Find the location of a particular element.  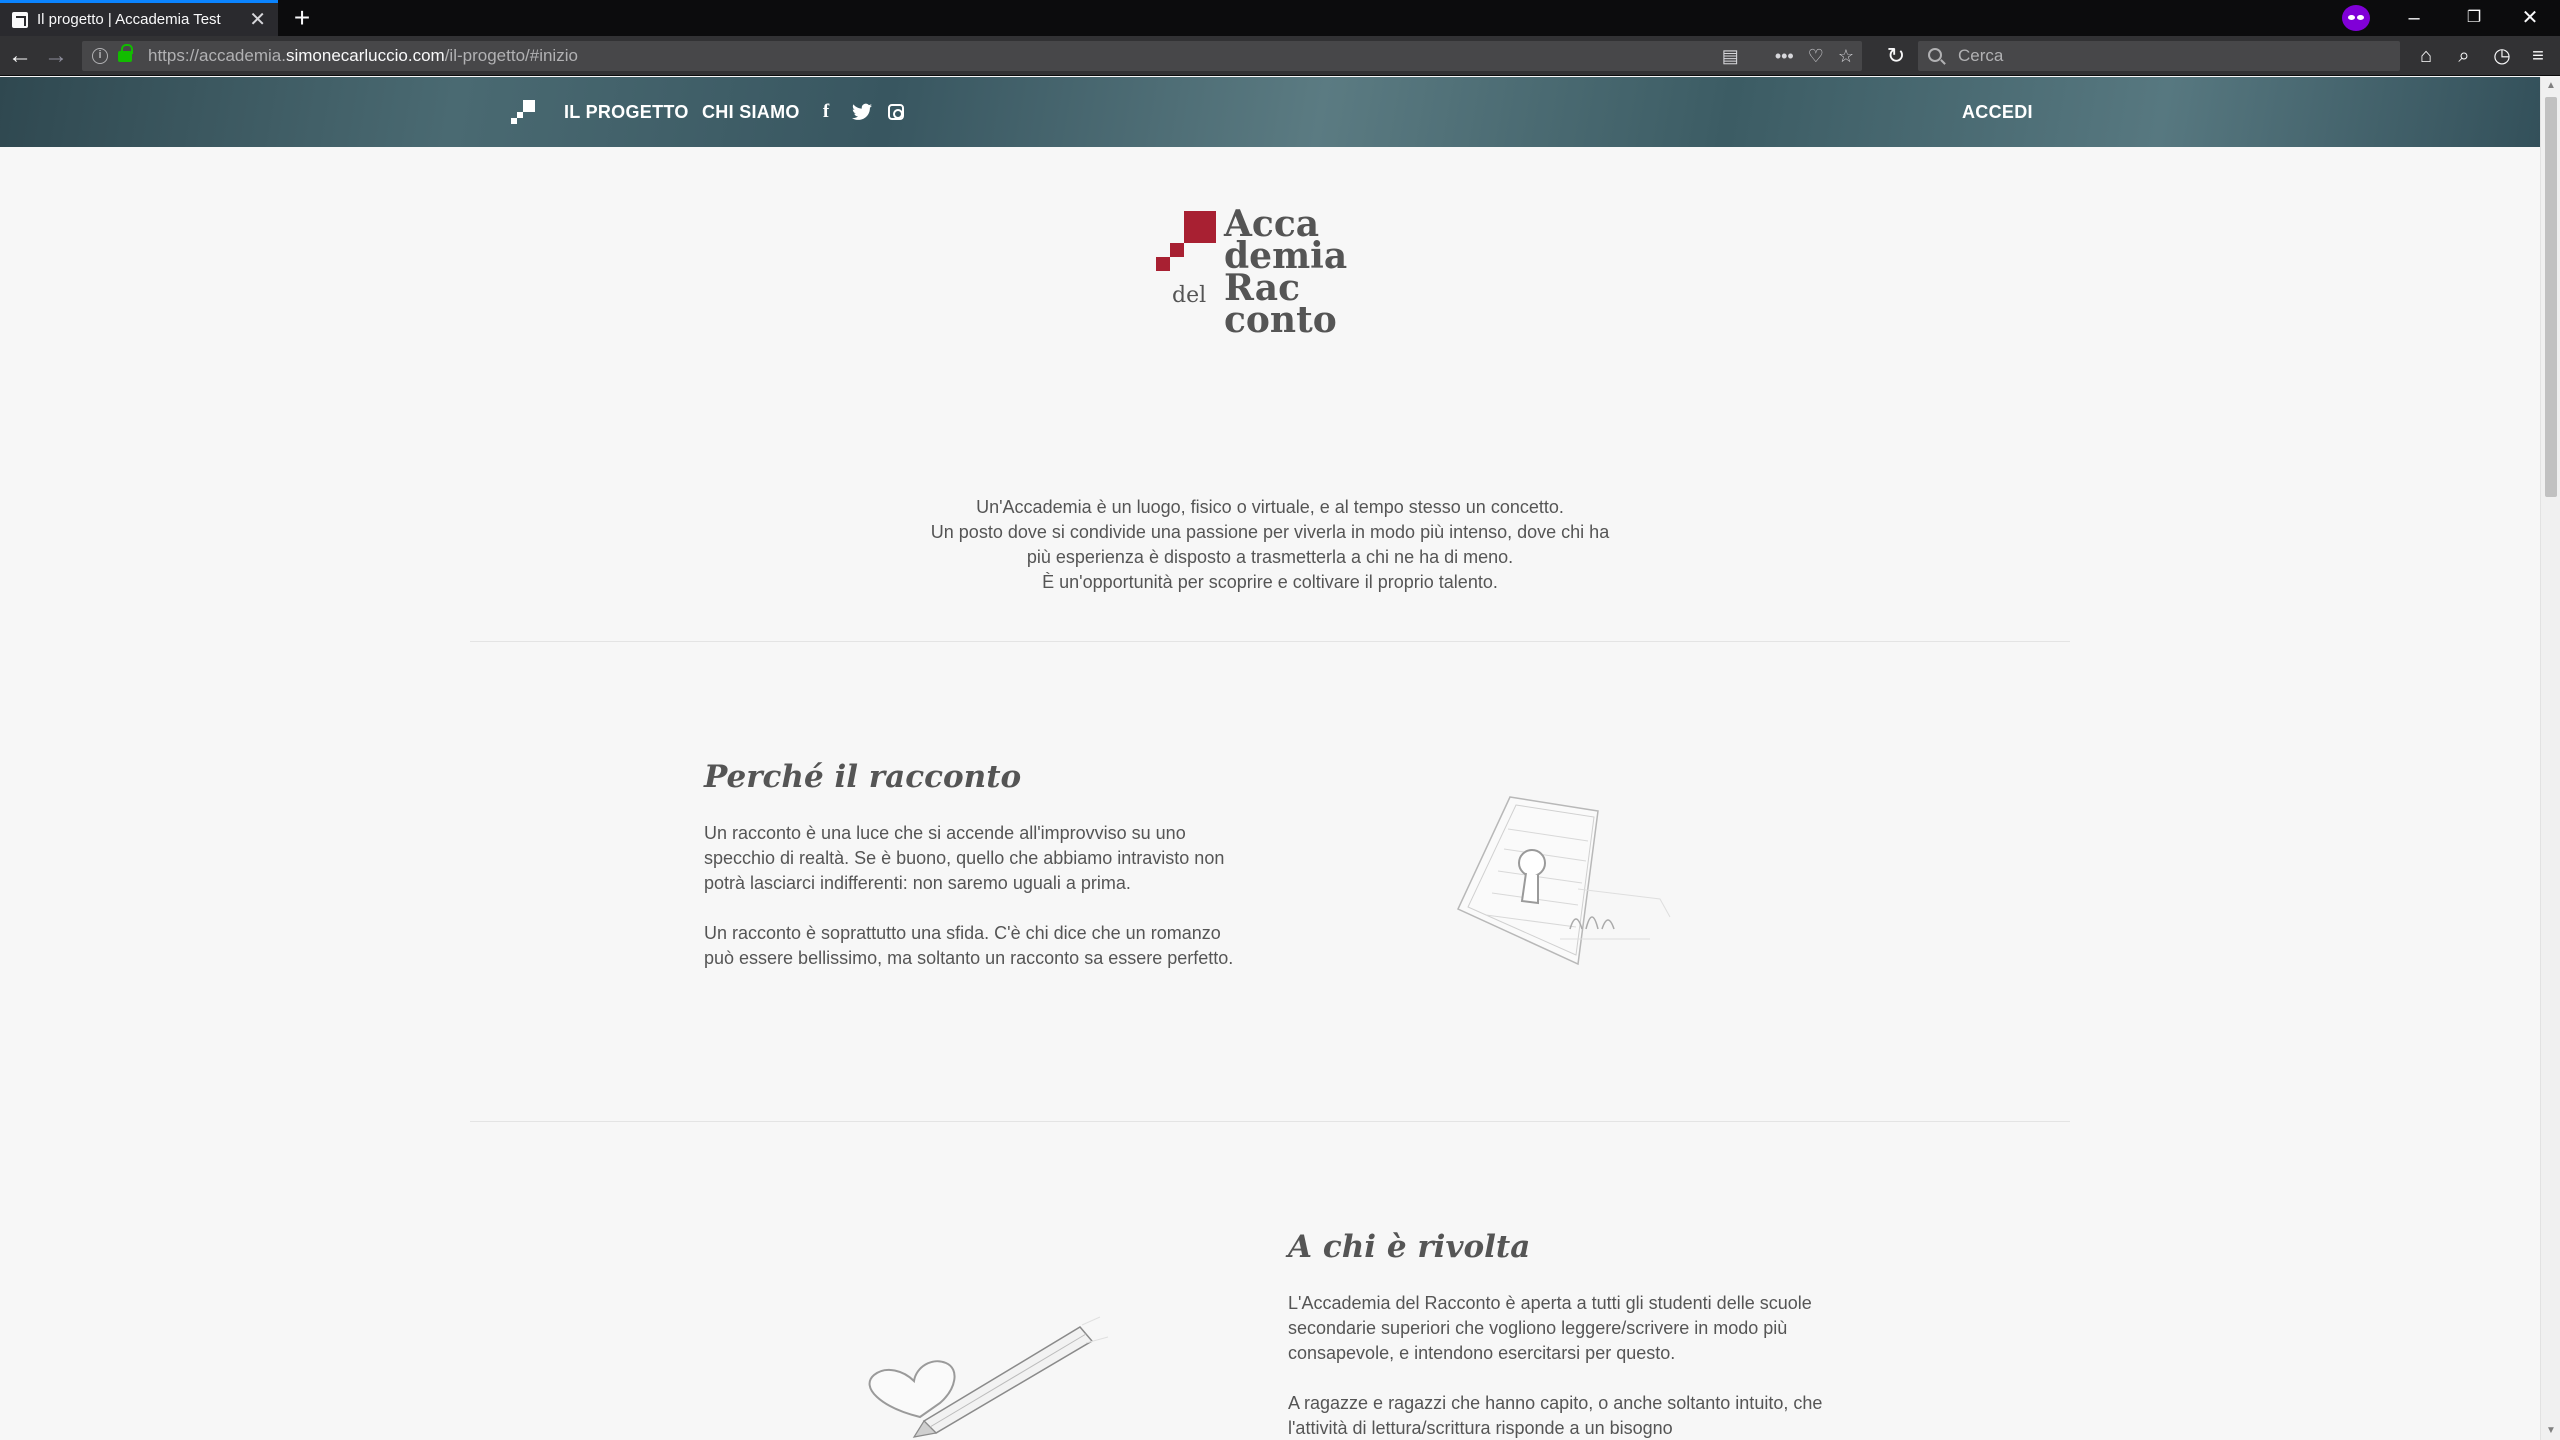

address-bar-actions: ▤ ••• ♡ ☆ is located at coordinates (1788, 56).